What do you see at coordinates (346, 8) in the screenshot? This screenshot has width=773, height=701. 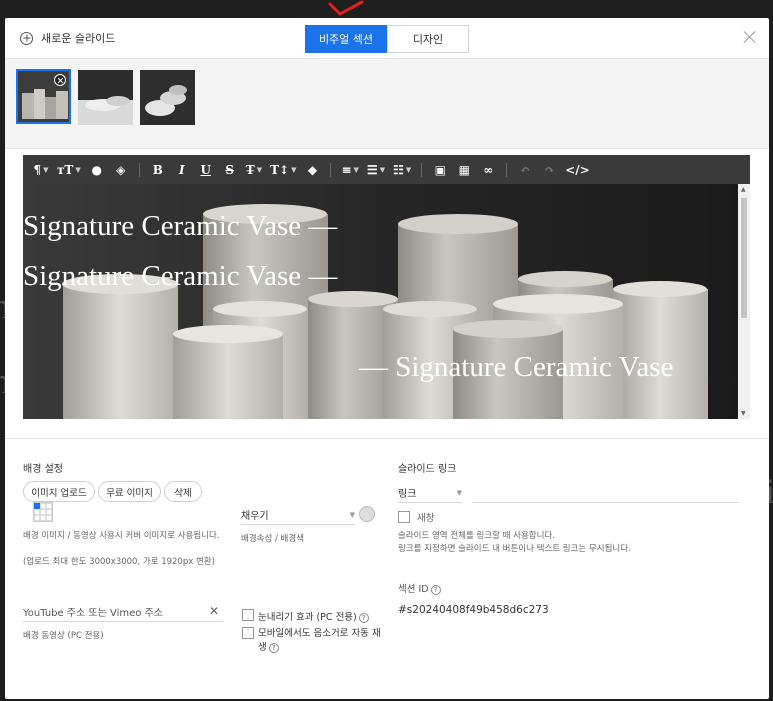 I see `annotation-check-icon` at bounding box center [346, 8].